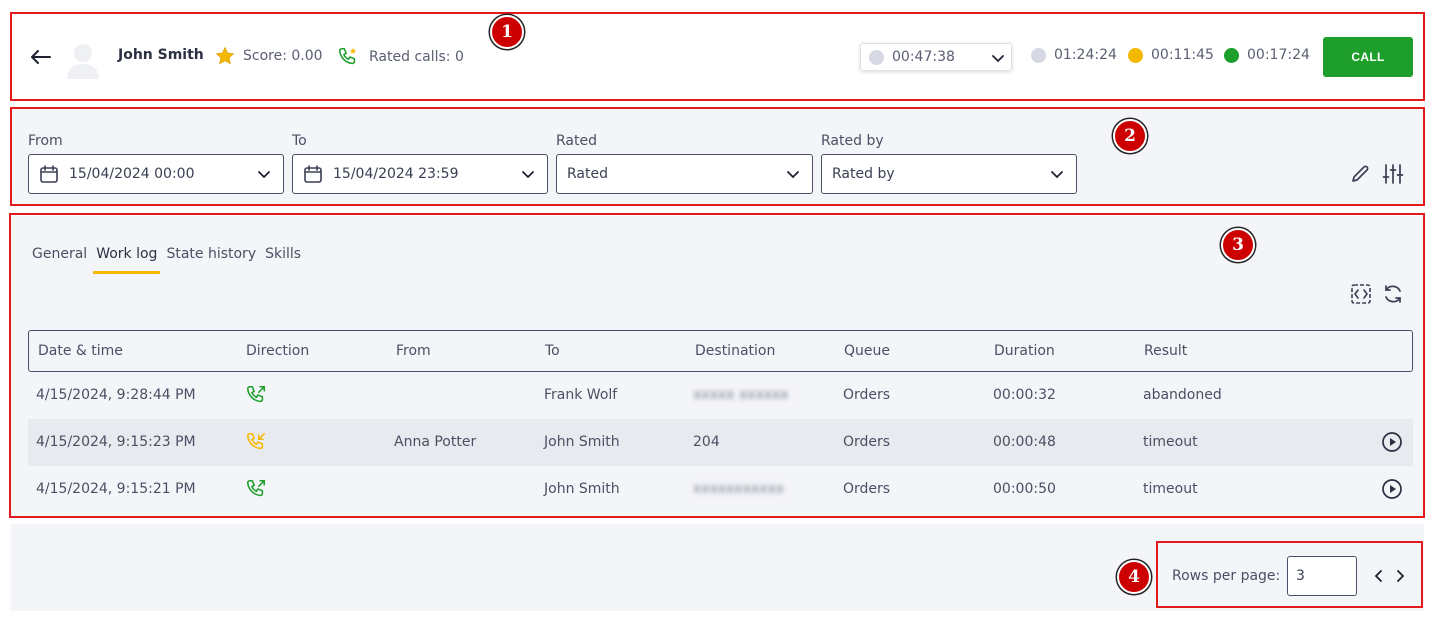  I want to click on back-button, so click(41, 57).